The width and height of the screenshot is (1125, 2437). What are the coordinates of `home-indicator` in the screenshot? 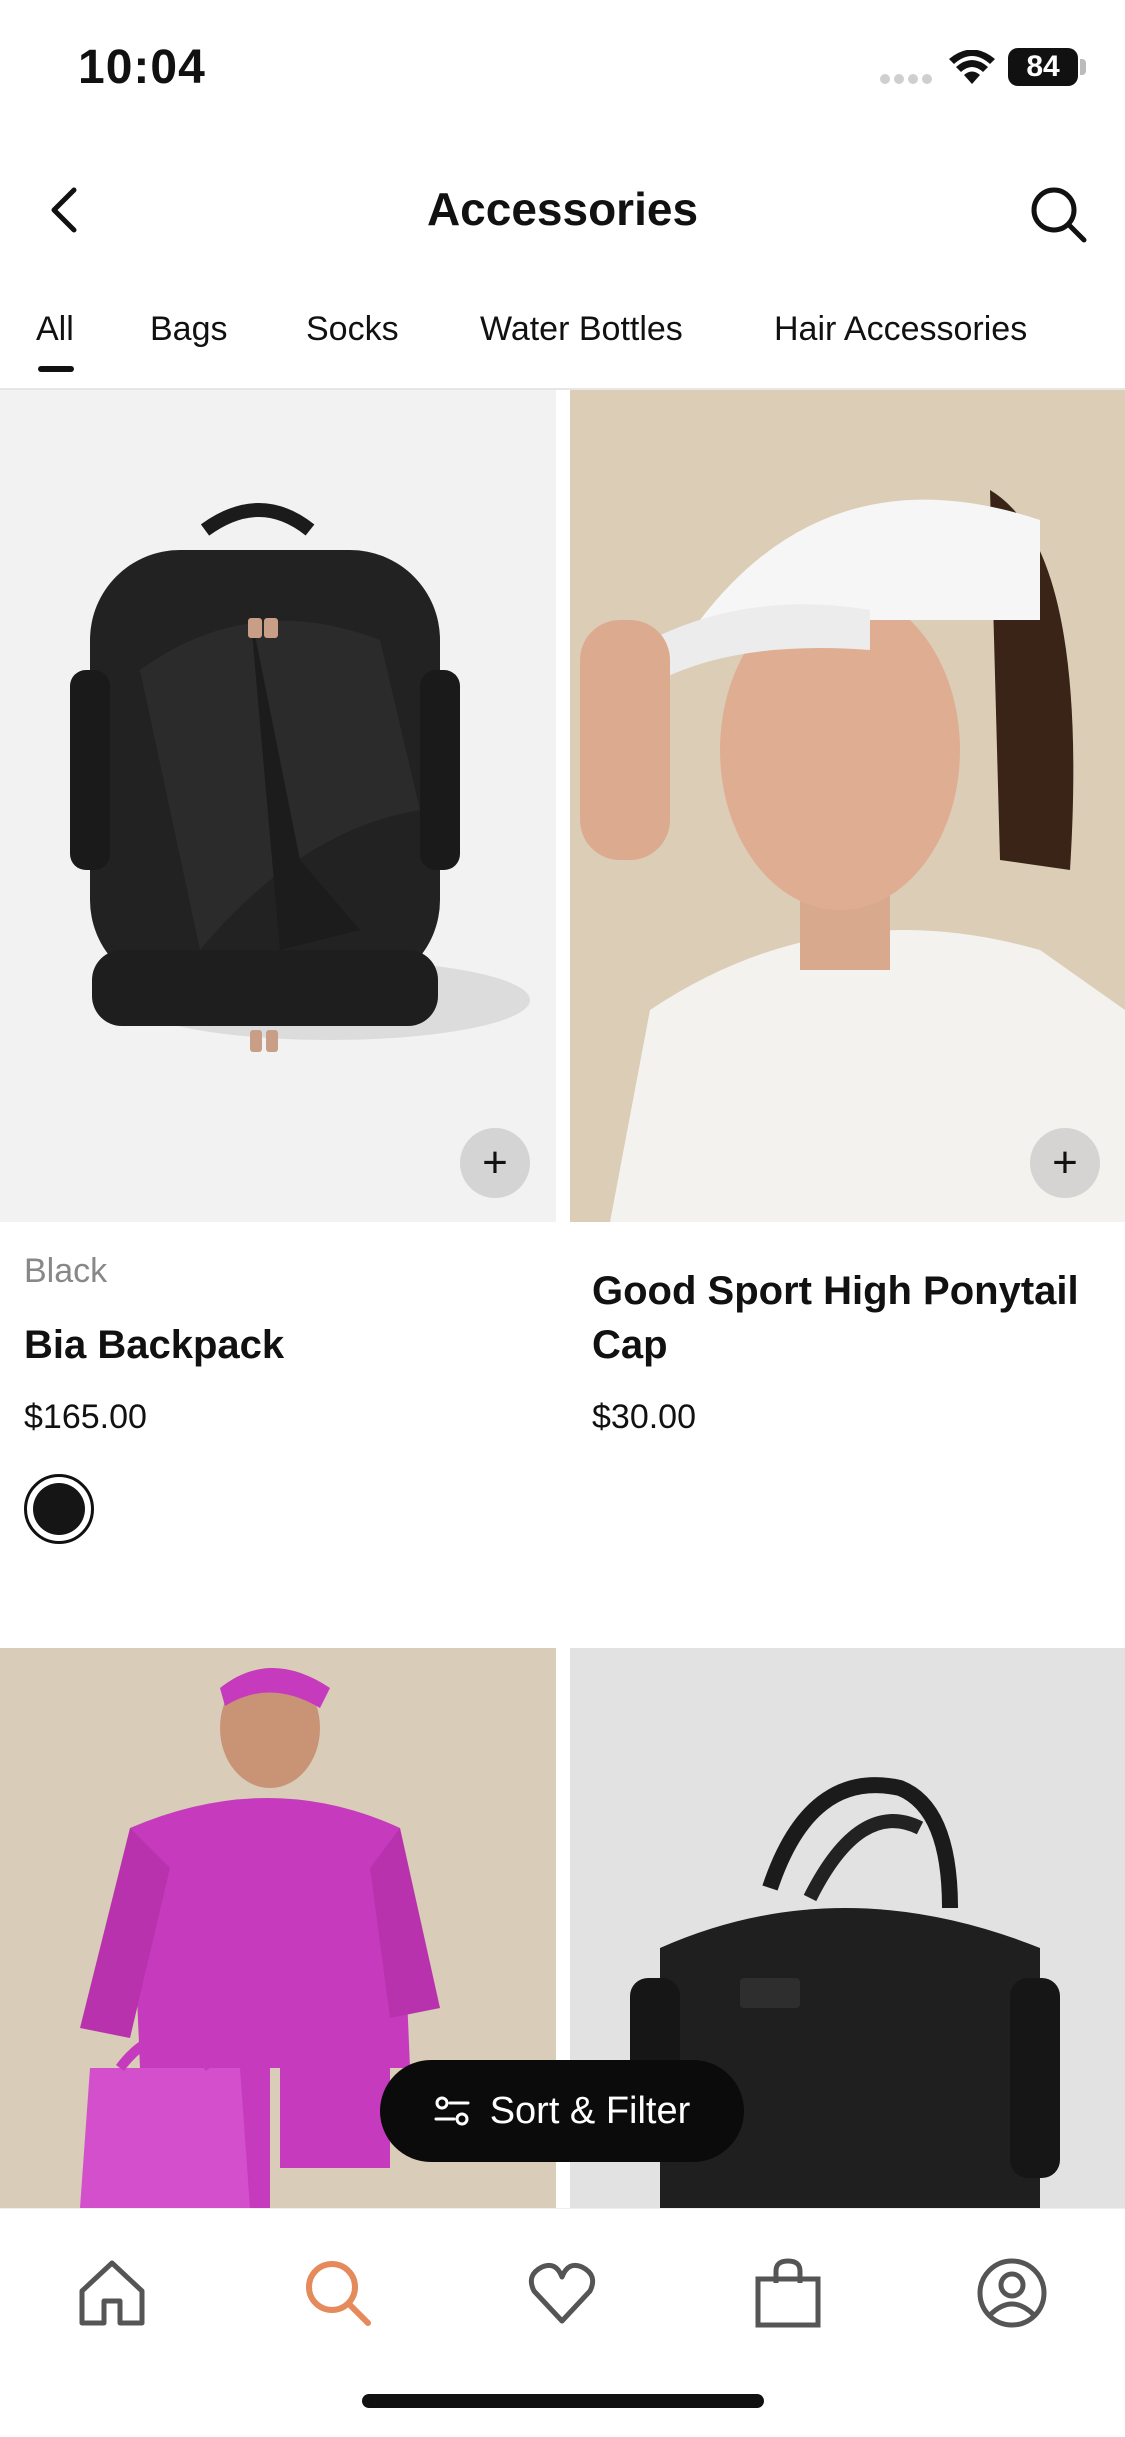 It's located at (563, 2401).